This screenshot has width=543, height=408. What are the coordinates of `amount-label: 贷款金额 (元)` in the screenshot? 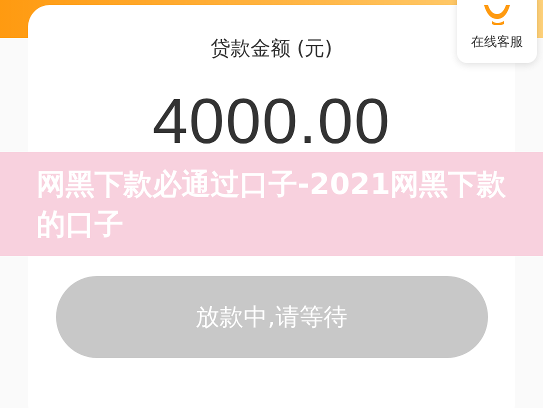 It's located at (271, 48).